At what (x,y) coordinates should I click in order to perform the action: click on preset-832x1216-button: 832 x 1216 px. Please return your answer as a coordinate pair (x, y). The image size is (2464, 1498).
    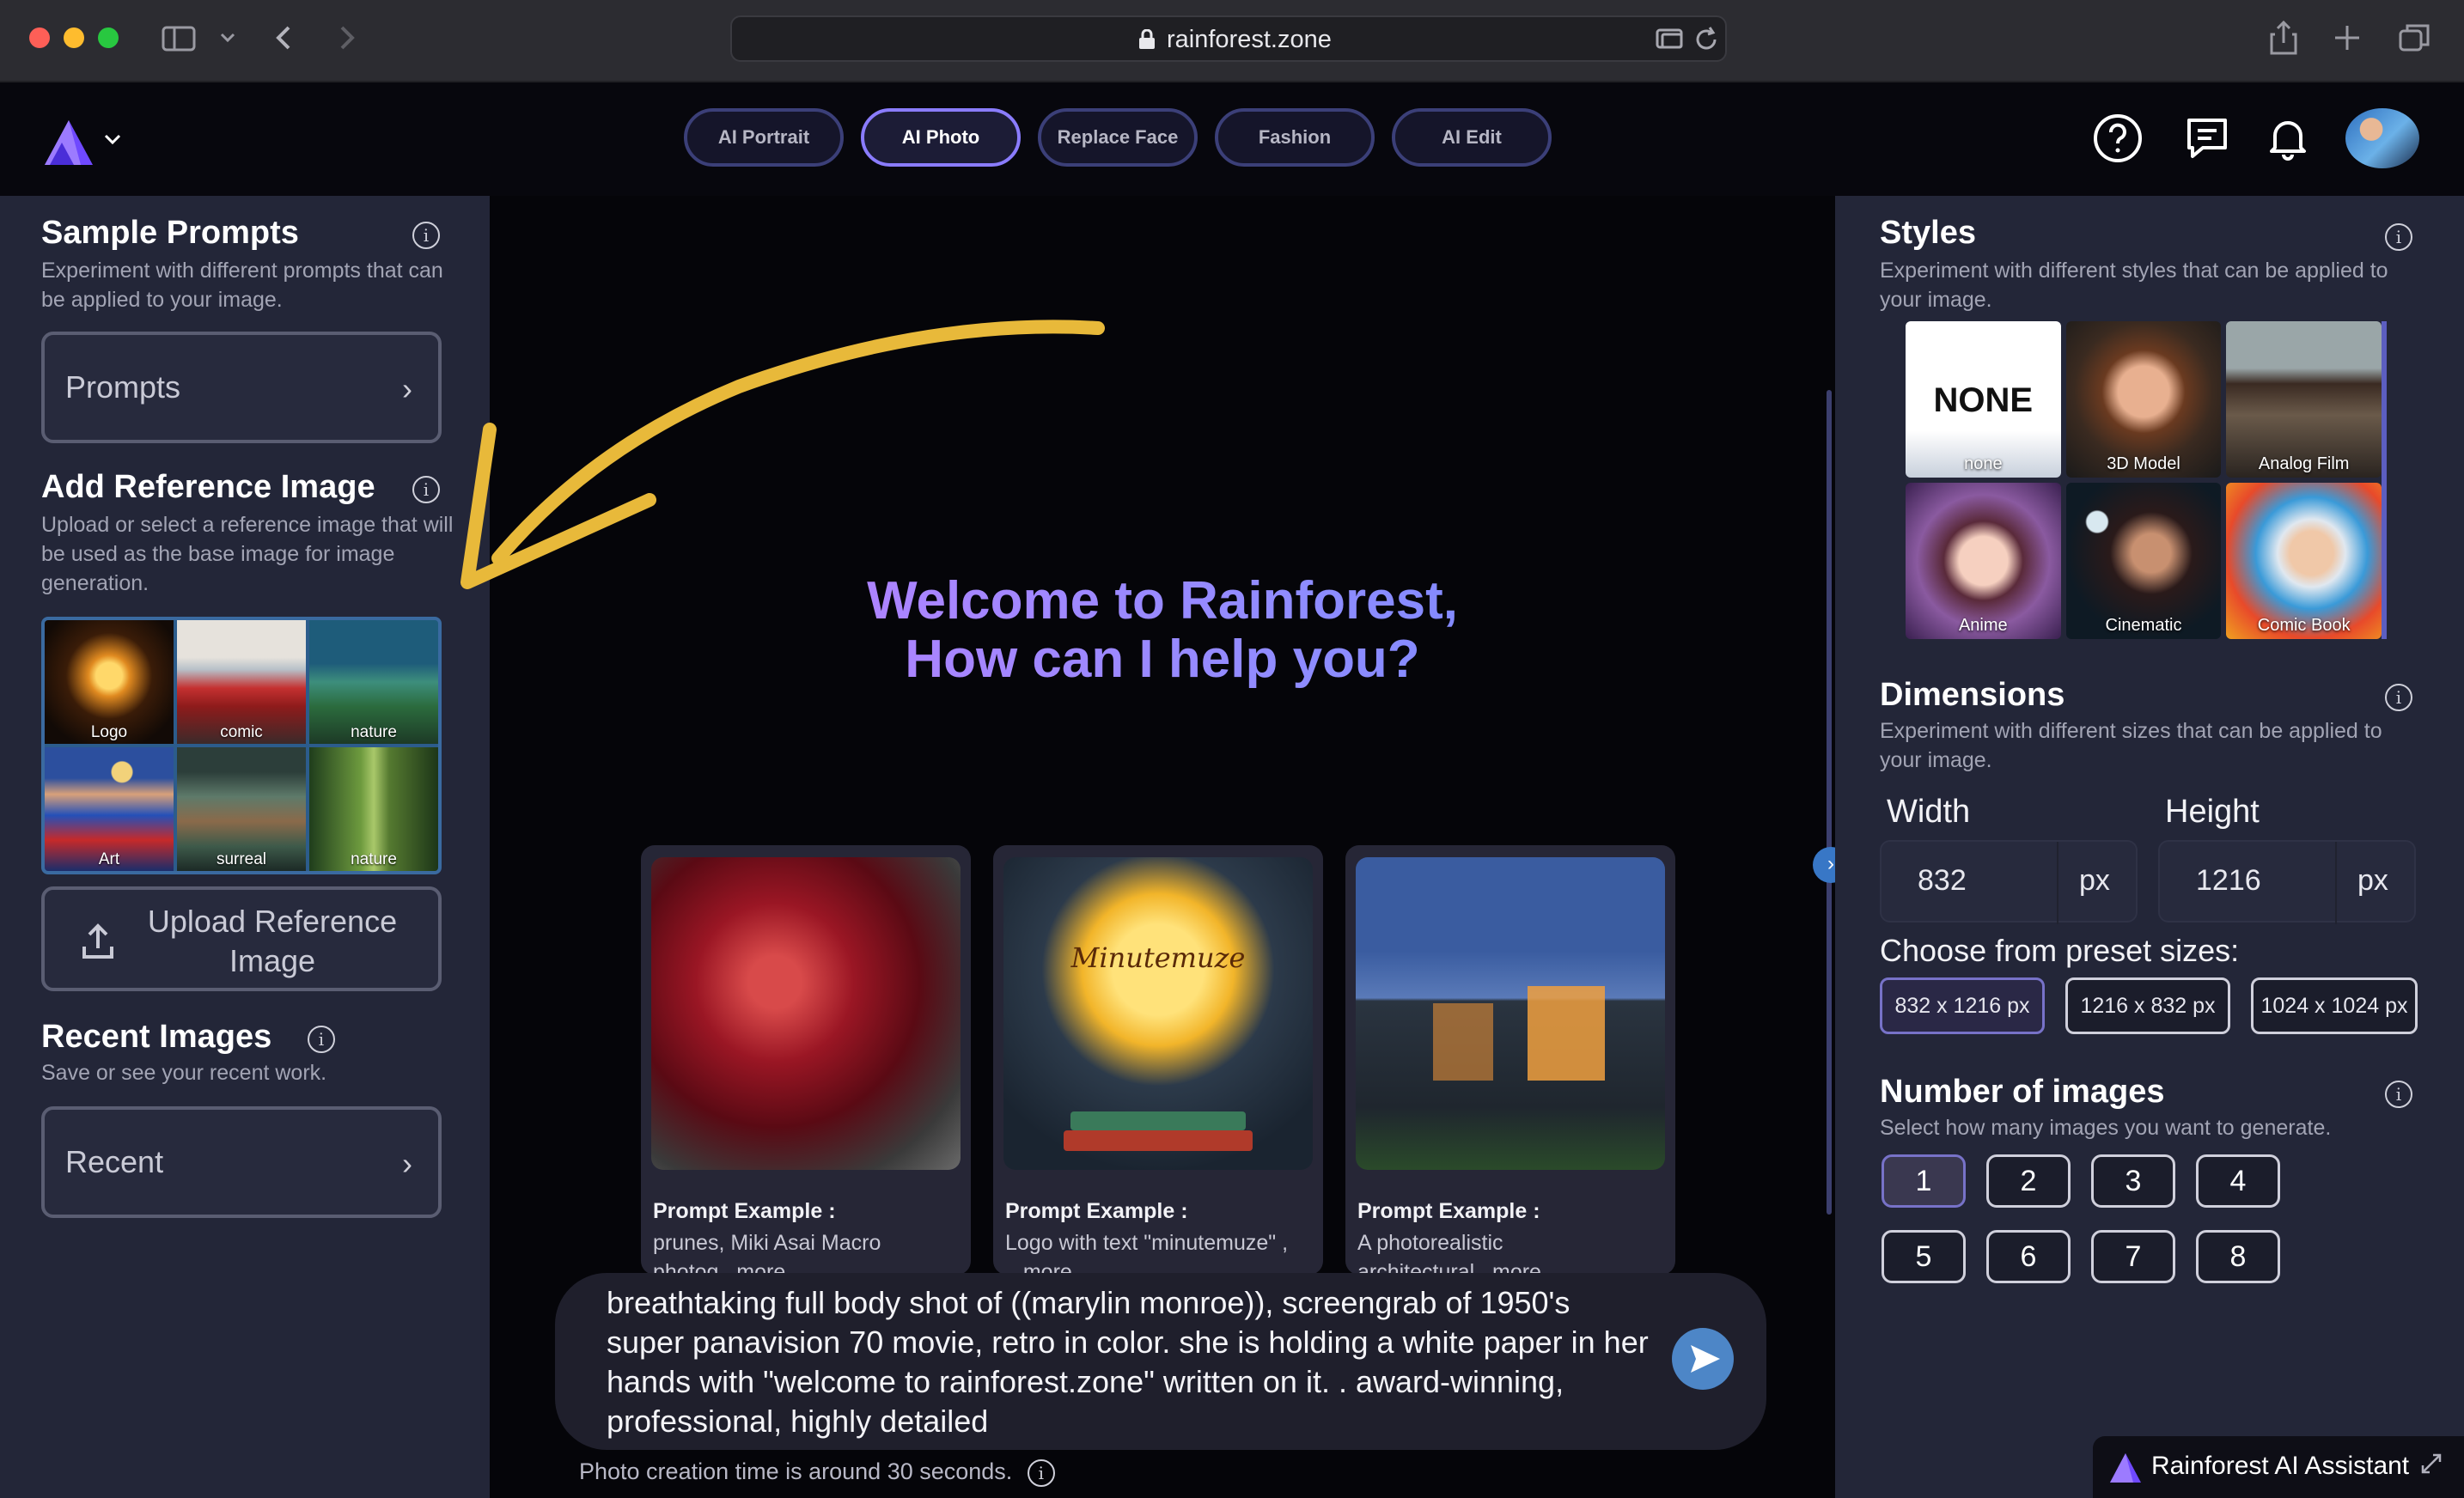
    Looking at the image, I should click on (1962, 1005).